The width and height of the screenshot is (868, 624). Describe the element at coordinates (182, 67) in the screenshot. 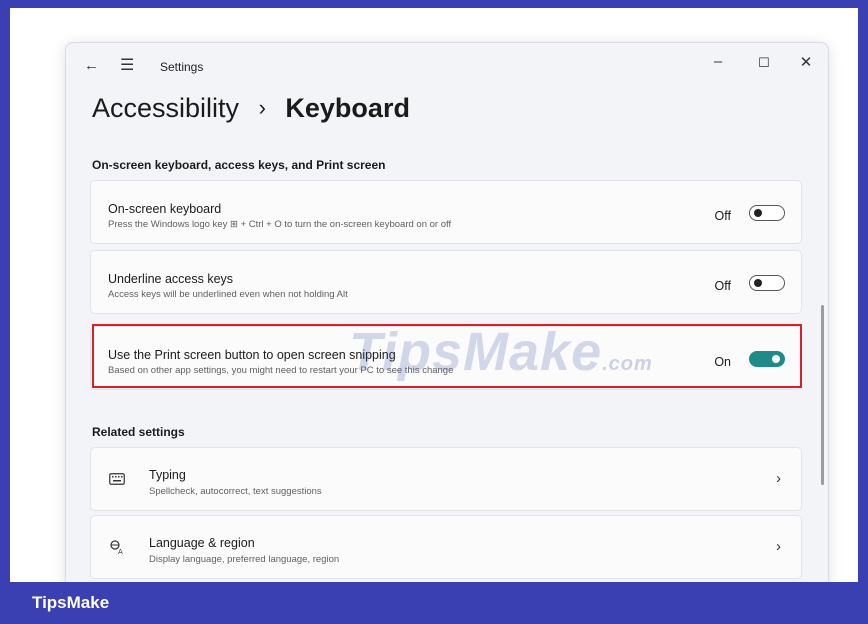

I see `app-title: Settings` at that location.